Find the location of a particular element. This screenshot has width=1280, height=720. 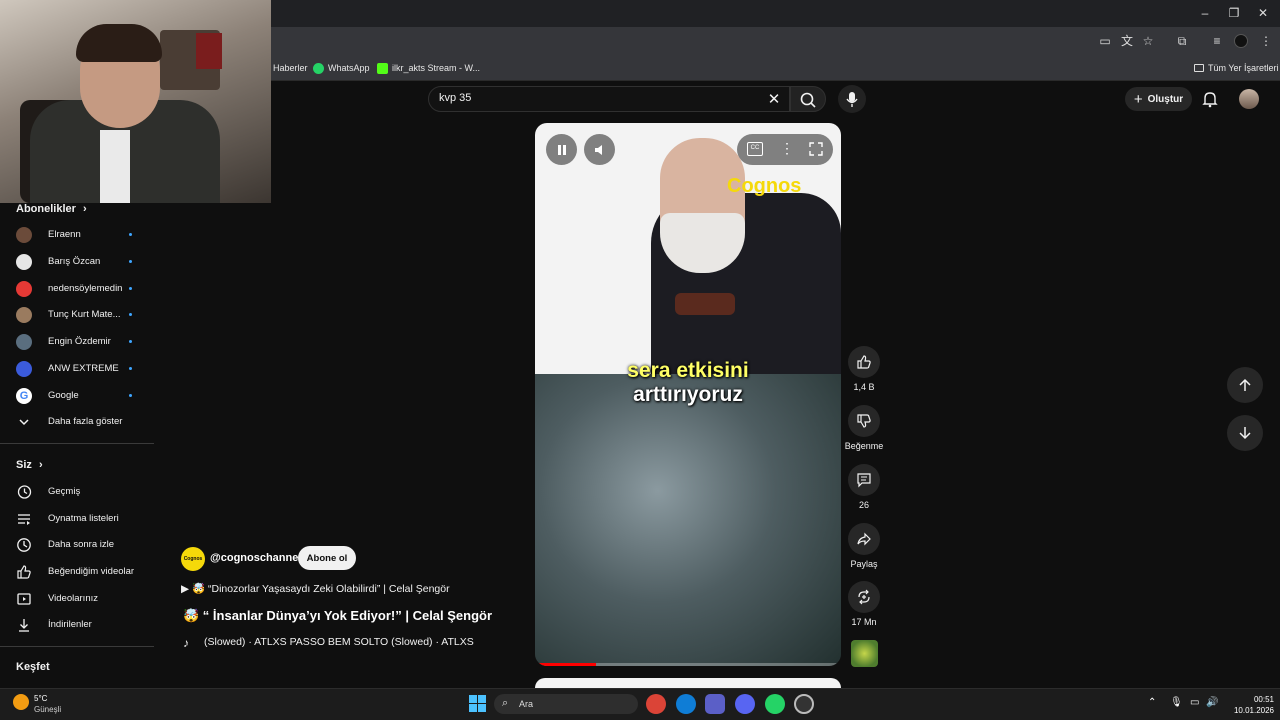

remix-button is located at coordinates (864, 597).